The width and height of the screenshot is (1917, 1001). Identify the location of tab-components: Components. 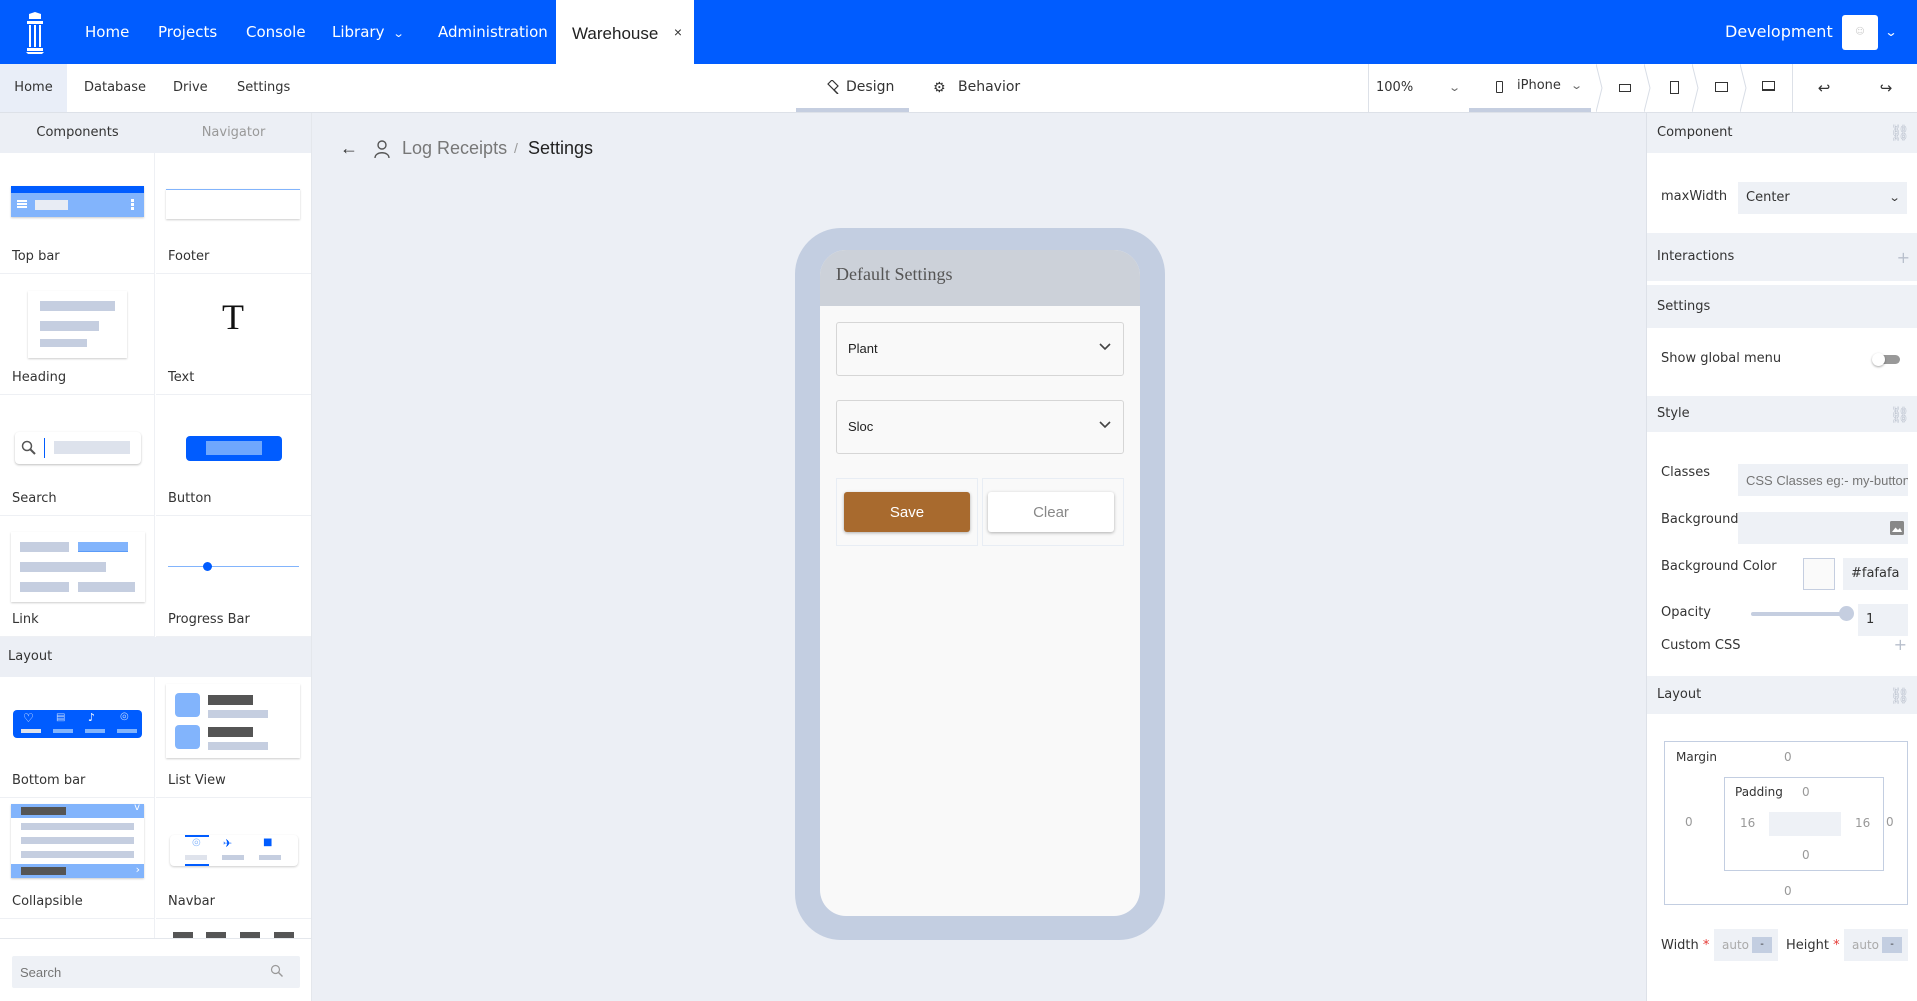
(77, 133).